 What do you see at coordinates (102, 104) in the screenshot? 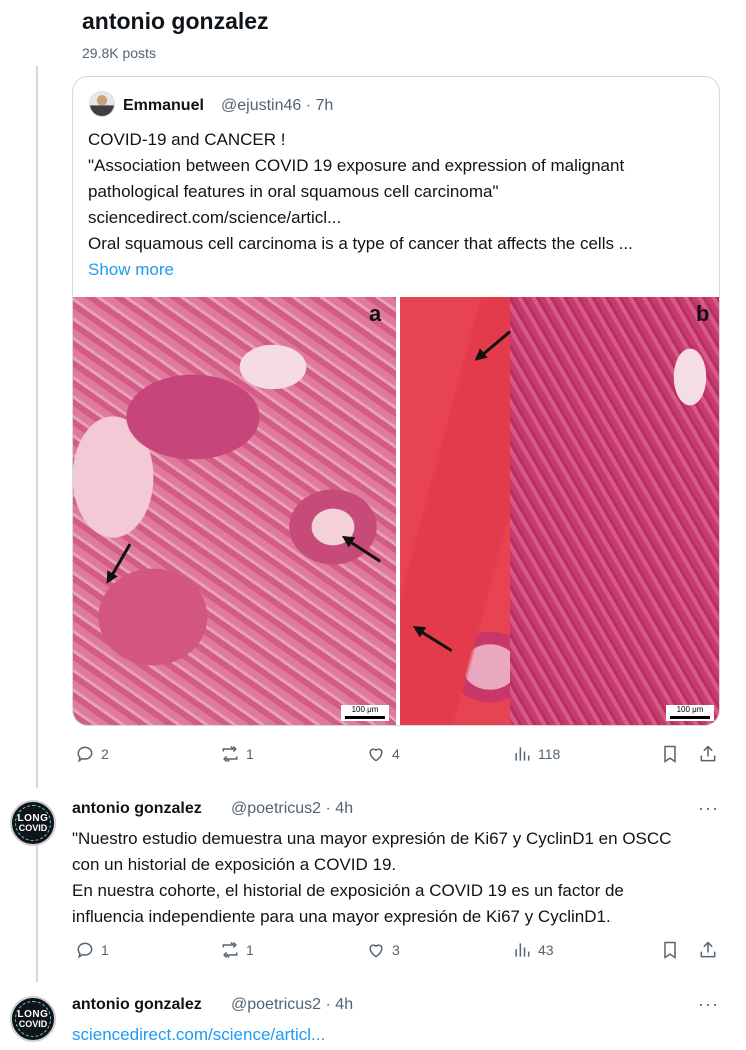
I see `avatar` at bounding box center [102, 104].